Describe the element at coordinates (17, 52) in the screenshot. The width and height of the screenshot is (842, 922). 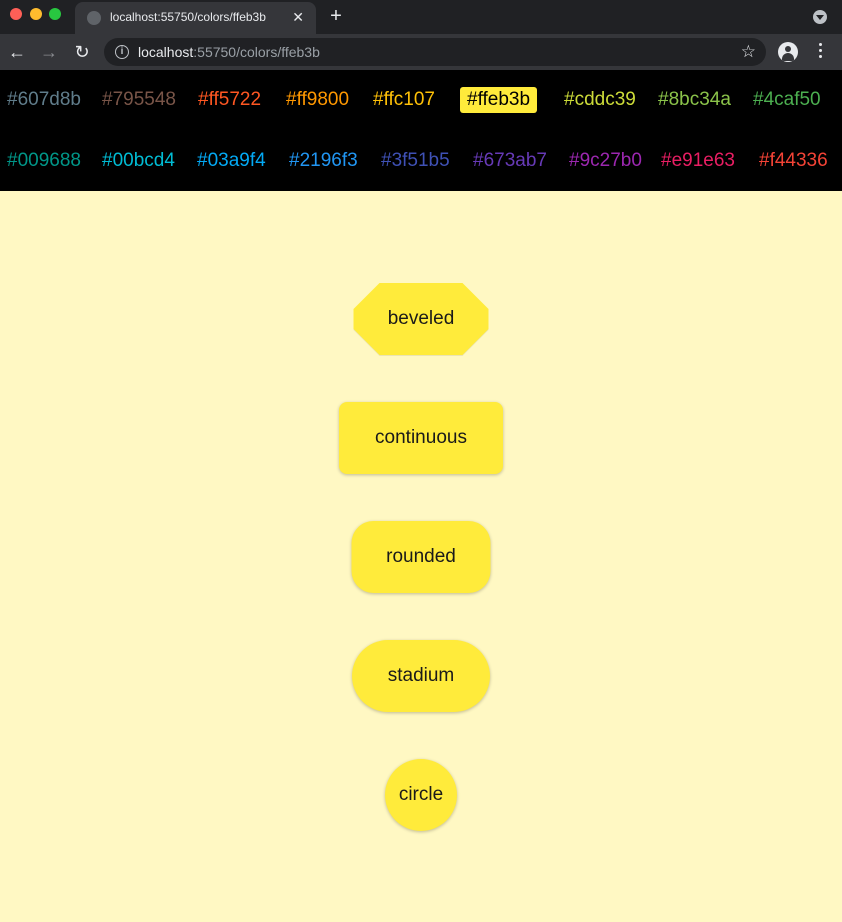
I see `back-arrow-icon: ←` at that location.